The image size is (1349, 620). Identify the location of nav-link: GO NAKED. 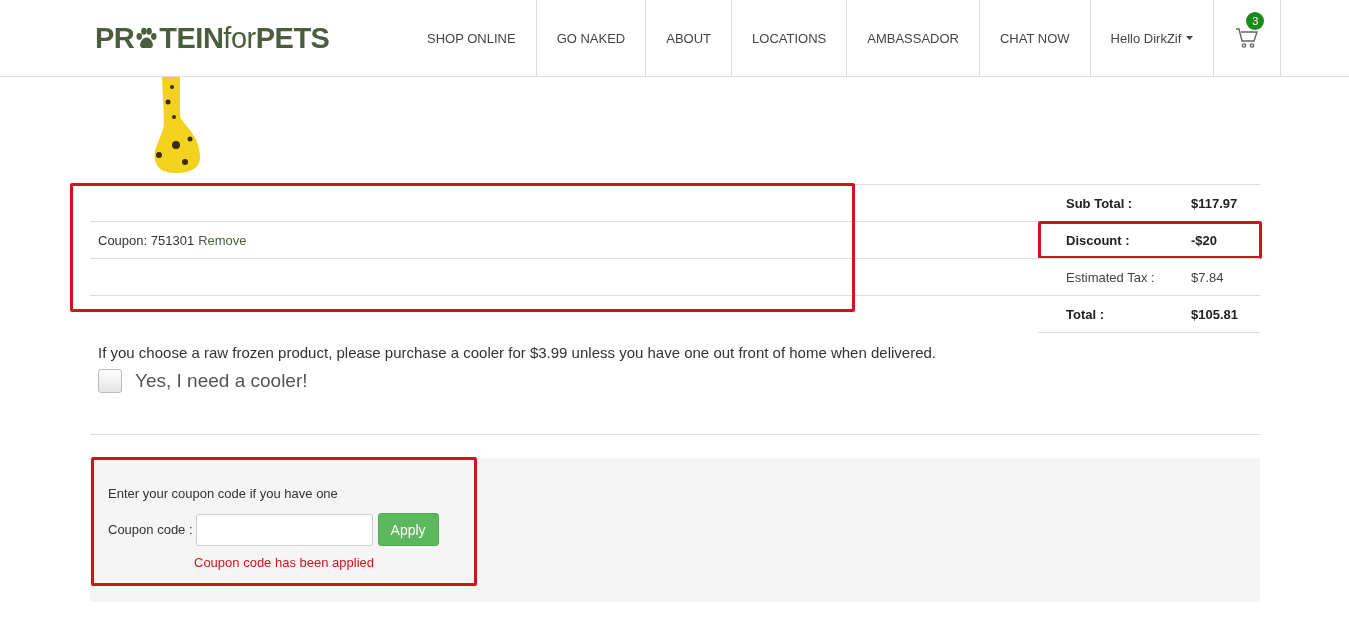
(591, 38).